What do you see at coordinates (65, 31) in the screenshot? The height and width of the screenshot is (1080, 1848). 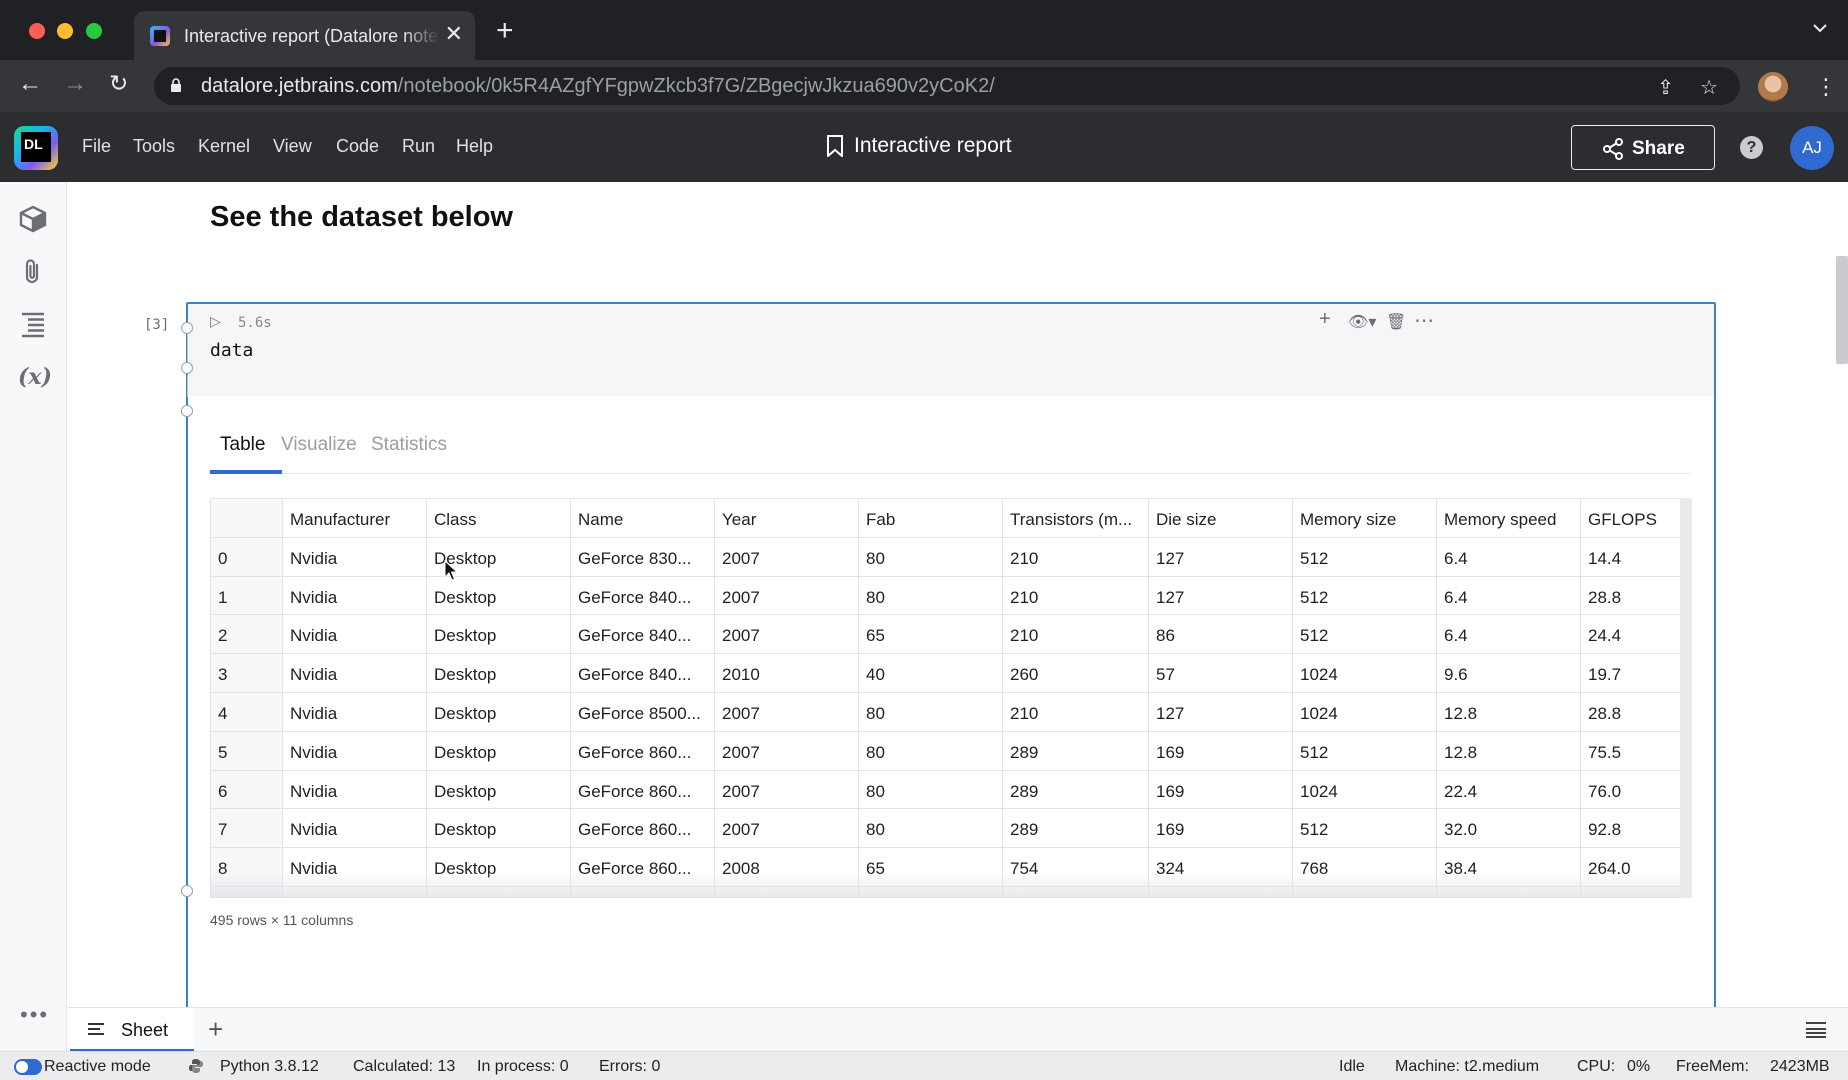 I see `window-minimize-button` at bounding box center [65, 31].